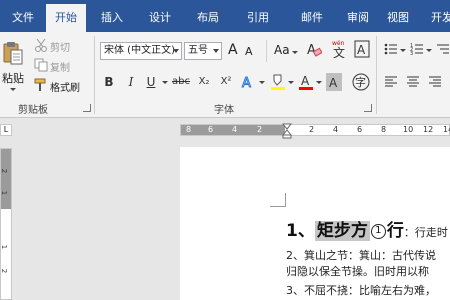 This screenshot has height=300, width=450. What do you see at coordinates (6, 224) in the screenshot?
I see `vertical-ruler: 2 1 1 2` at bounding box center [6, 224].